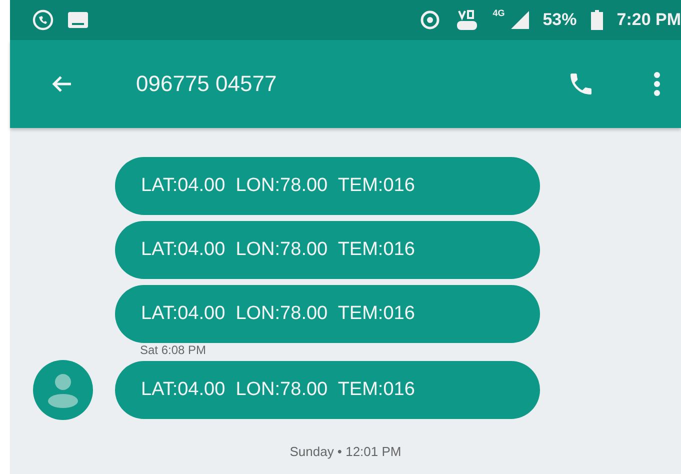 Image resolution: width=681 pixels, height=474 pixels. What do you see at coordinates (429, 20) in the screenshot?
I see `hotspot-icon` at bounding box center [429, 20].